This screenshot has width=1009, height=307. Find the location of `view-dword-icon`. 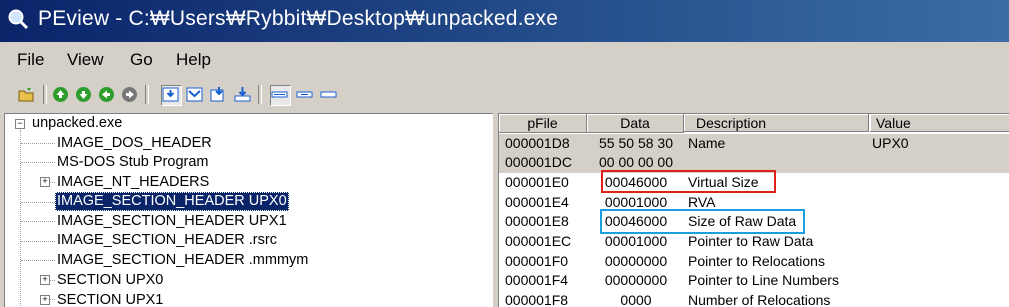

view-dword-icon is located at coordinates (218, 94).